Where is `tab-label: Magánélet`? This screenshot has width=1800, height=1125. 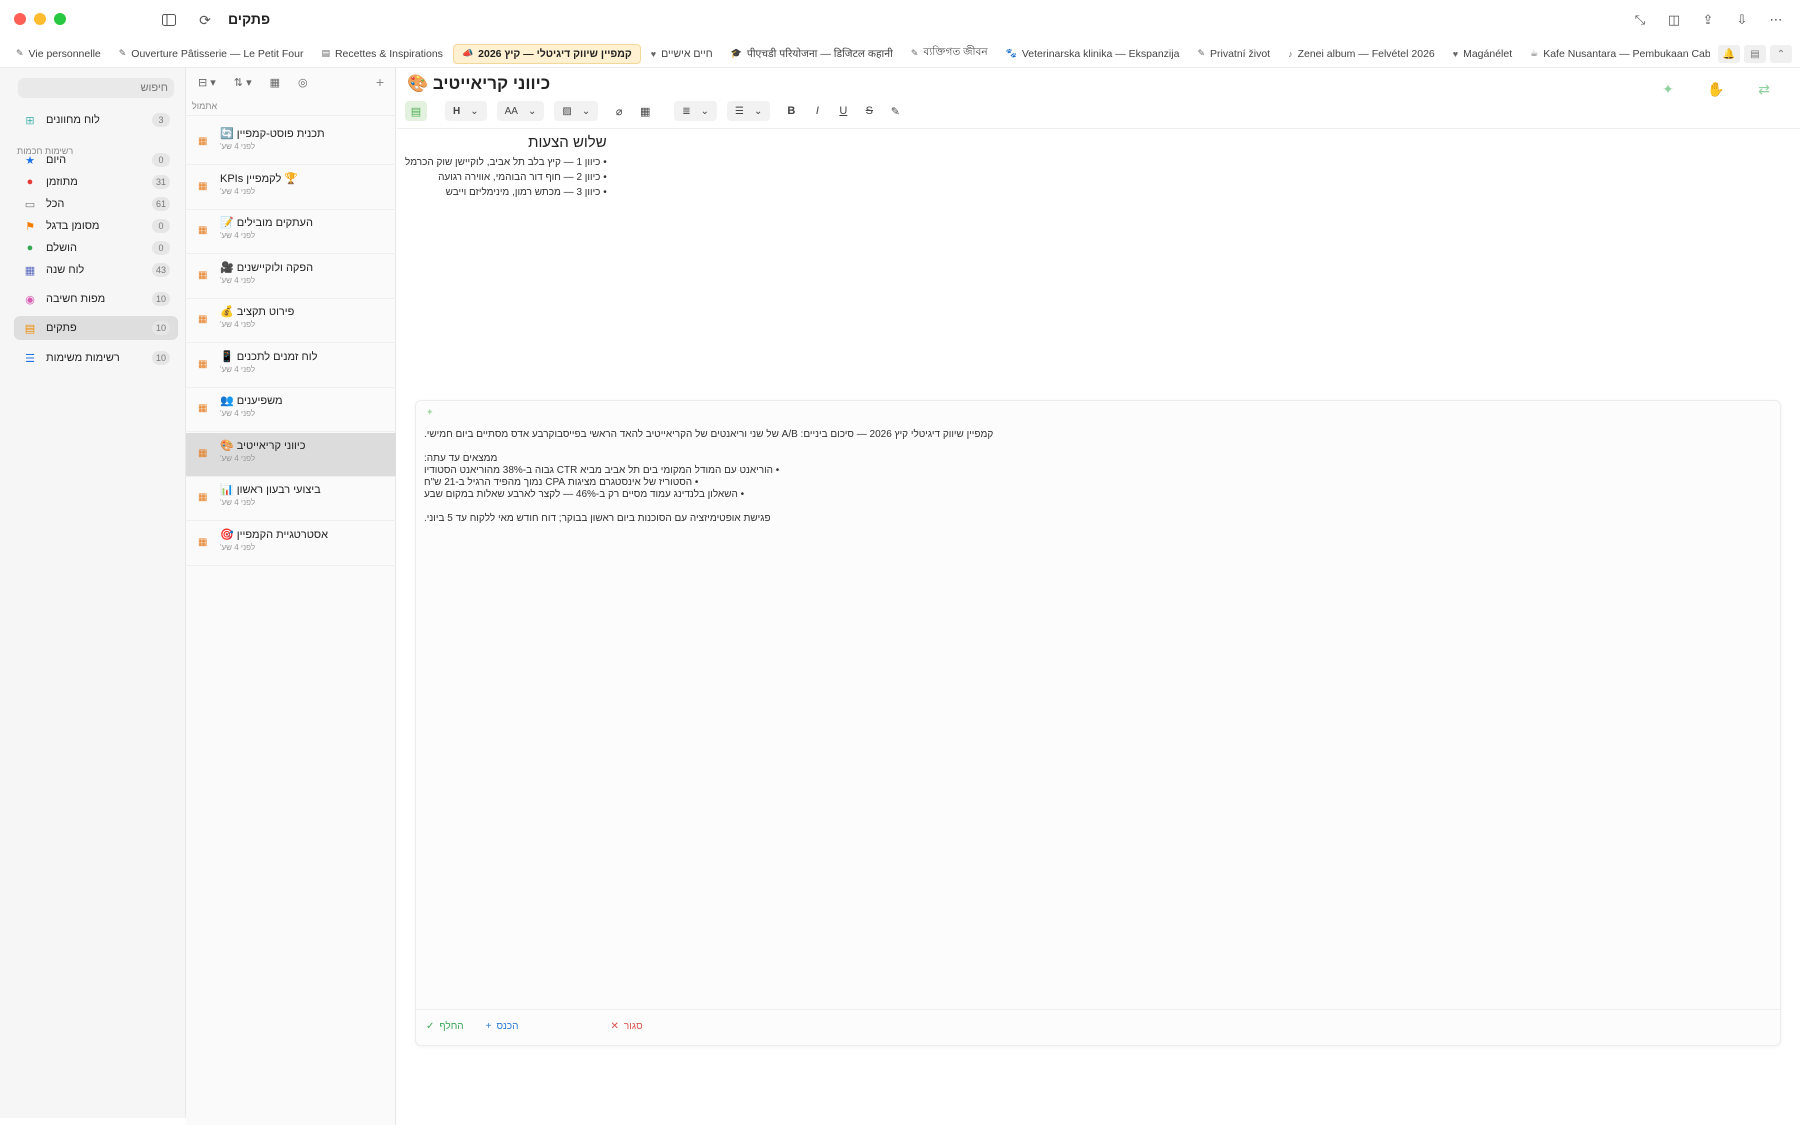 tab-label: Magánélet is located at coordinates (1488, 53).